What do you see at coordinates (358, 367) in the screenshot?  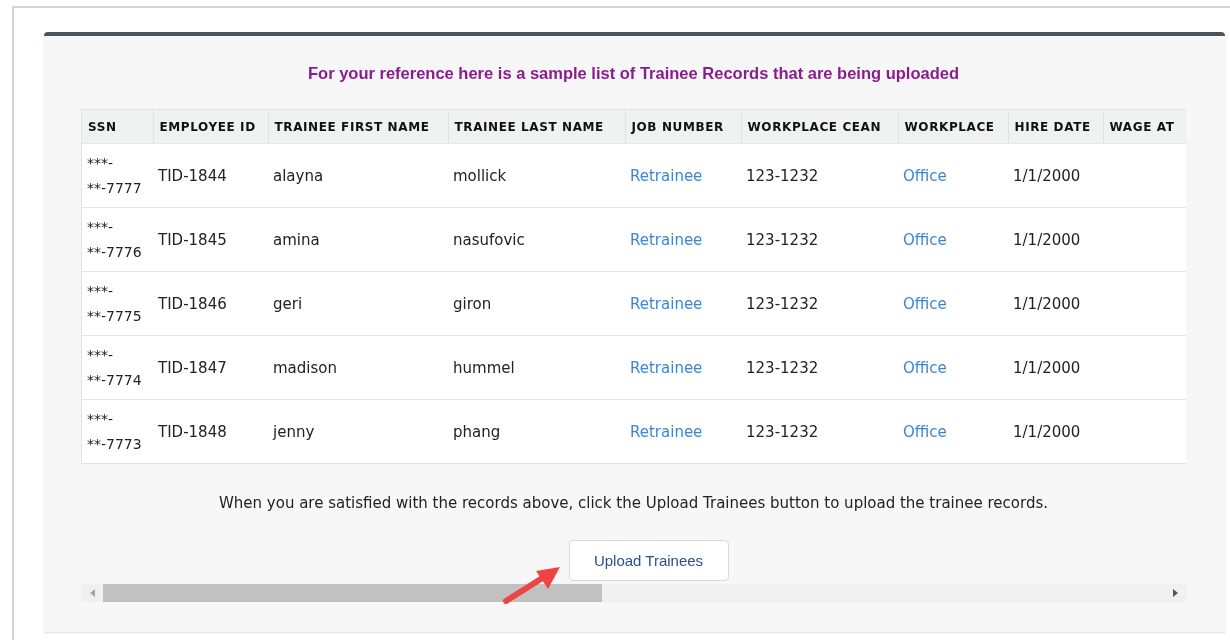 I see `table-cell: madison` at bounding box center [358, 367].